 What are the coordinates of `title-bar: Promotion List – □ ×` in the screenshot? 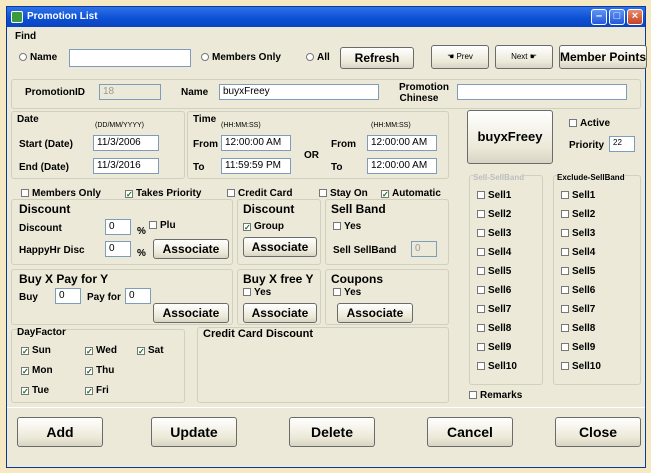 It's located at (326, 17).